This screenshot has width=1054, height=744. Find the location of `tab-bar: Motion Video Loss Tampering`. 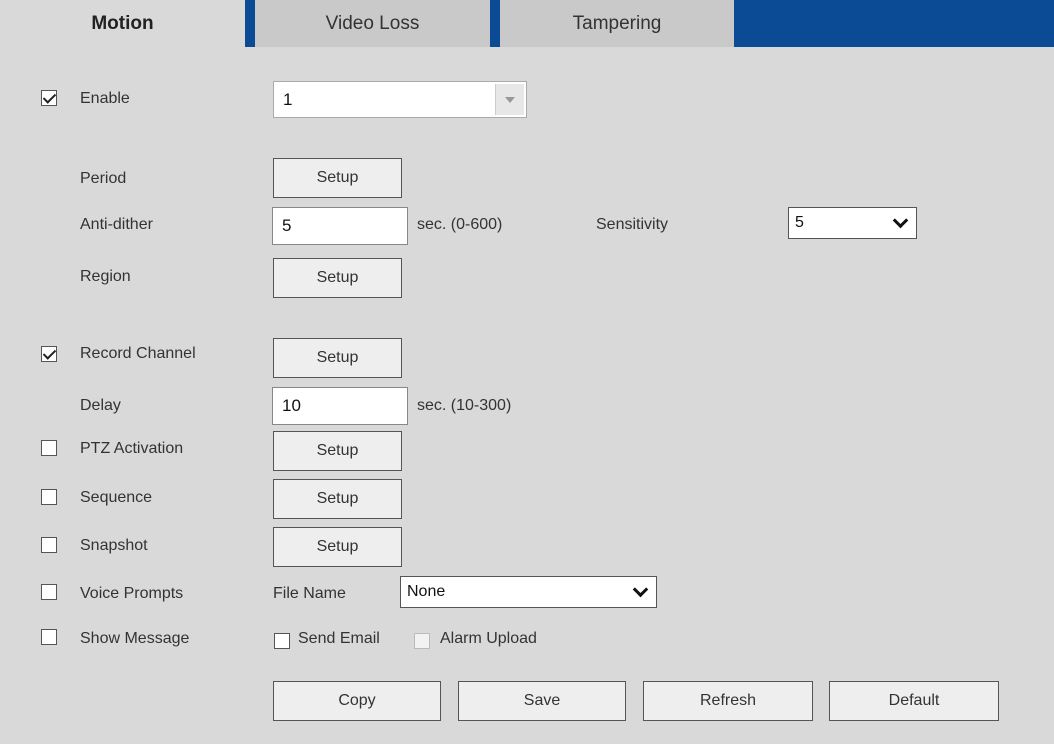

tab-bar: Motion Video Loss Tampering is located at coordinates (527, 23).